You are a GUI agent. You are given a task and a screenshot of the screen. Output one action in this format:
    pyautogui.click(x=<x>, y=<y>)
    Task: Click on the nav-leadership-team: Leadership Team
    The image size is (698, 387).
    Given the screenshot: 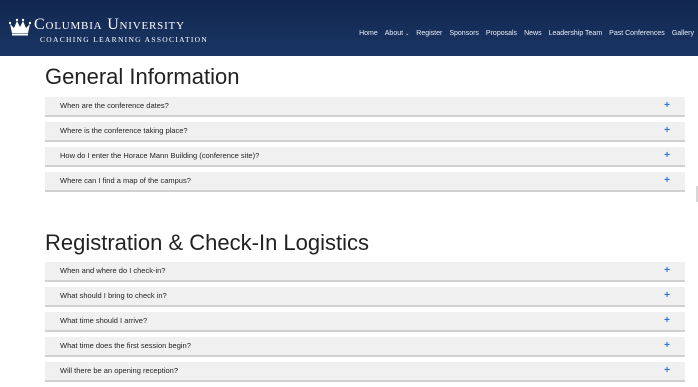 What is the action you would take?
    pyautogui.click(x=576, y=33)
    